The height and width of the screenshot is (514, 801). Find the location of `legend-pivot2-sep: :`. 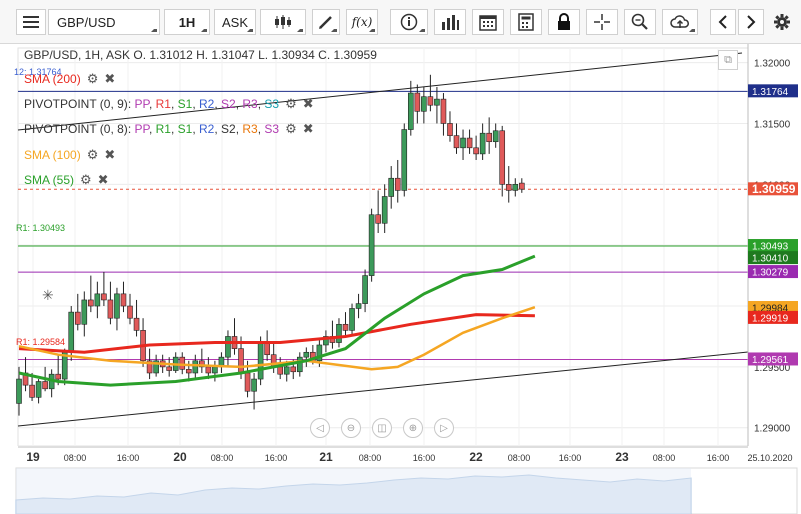

legend-pivot2-sep: : is located at coordinates (131, 129).